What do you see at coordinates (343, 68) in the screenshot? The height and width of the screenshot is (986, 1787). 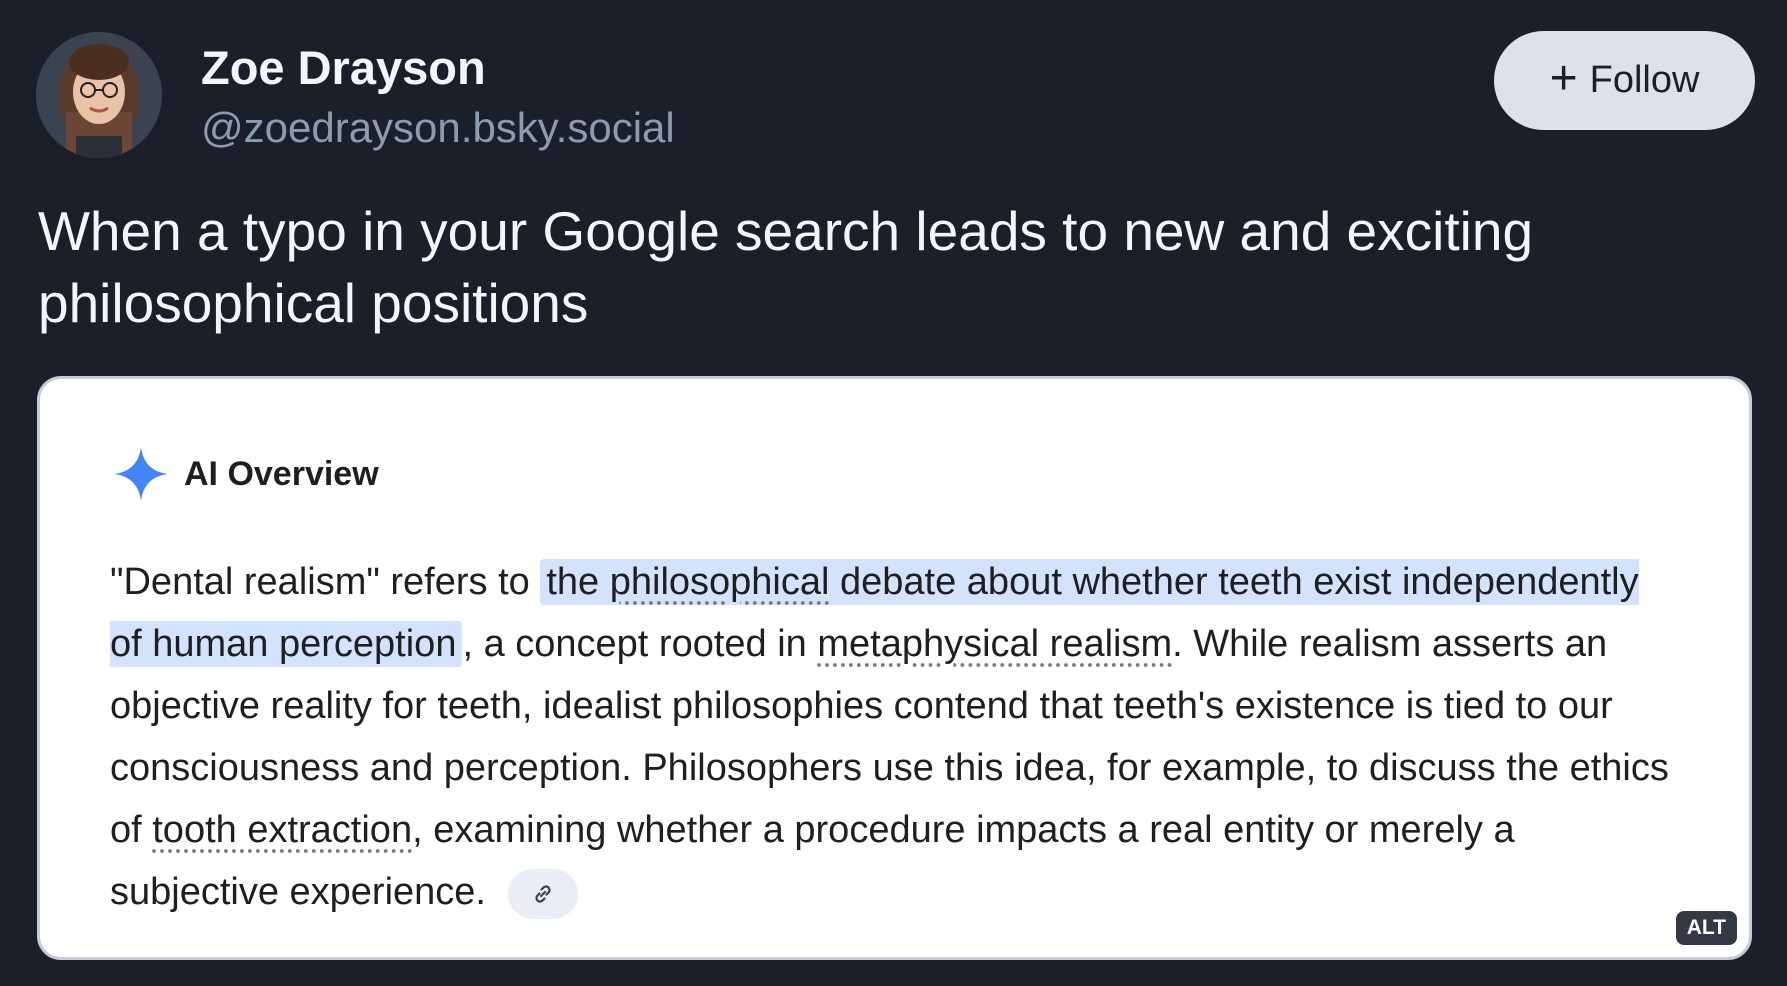 I see `author-display-name: Zoe Drayson` at bounding box center [343, 68].